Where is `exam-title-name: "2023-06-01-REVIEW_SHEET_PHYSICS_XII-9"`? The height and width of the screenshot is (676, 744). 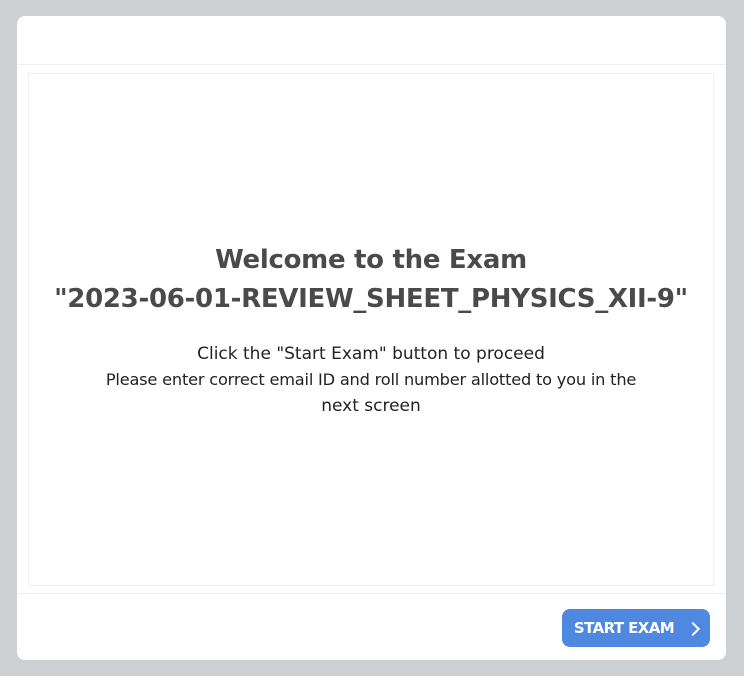
exam-title-name: "2023-06-01-REVIEW_SHEET_PHYSICS_XII-9" is located at coordinates (371, 298).